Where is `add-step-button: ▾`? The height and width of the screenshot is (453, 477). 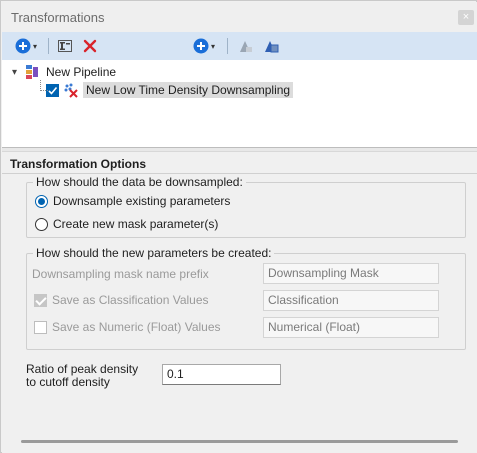 add-step-button: ▾ is located at coordinates (204, 46).